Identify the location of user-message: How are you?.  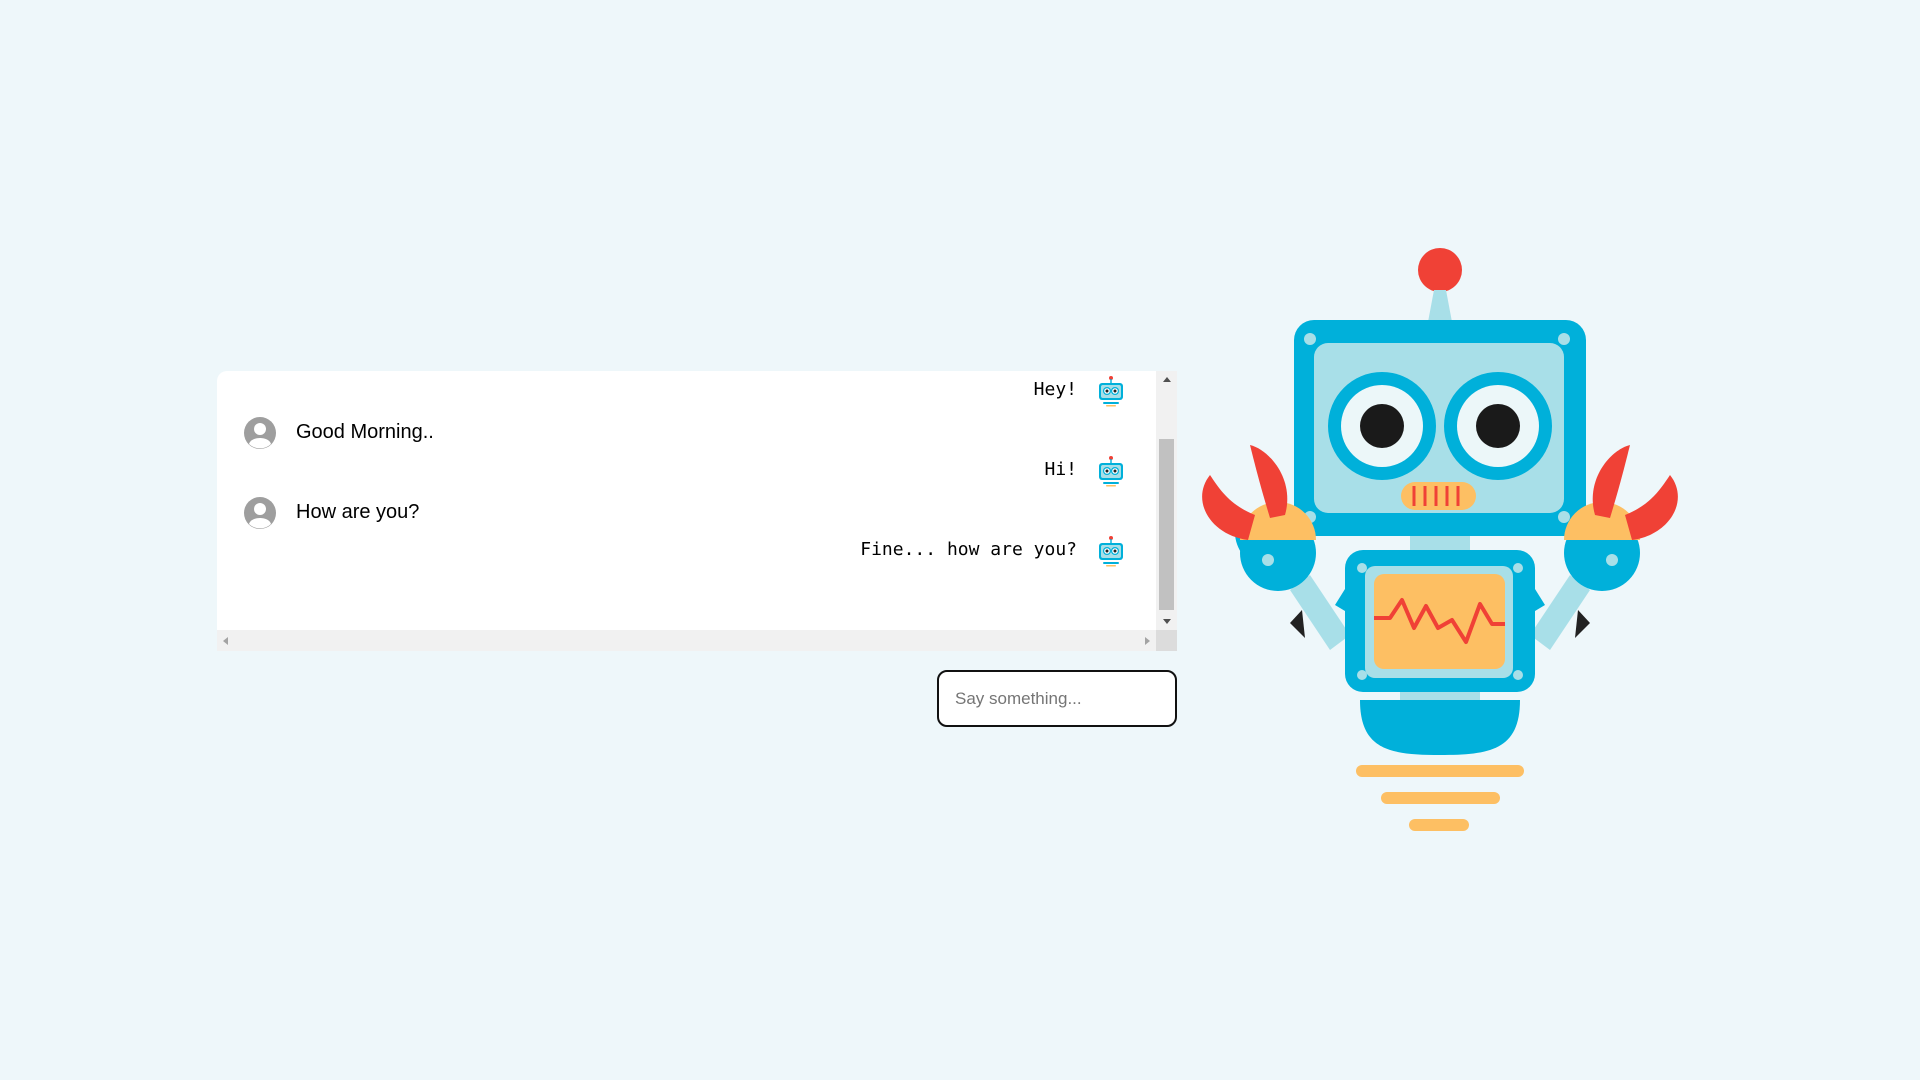
(686, 511).